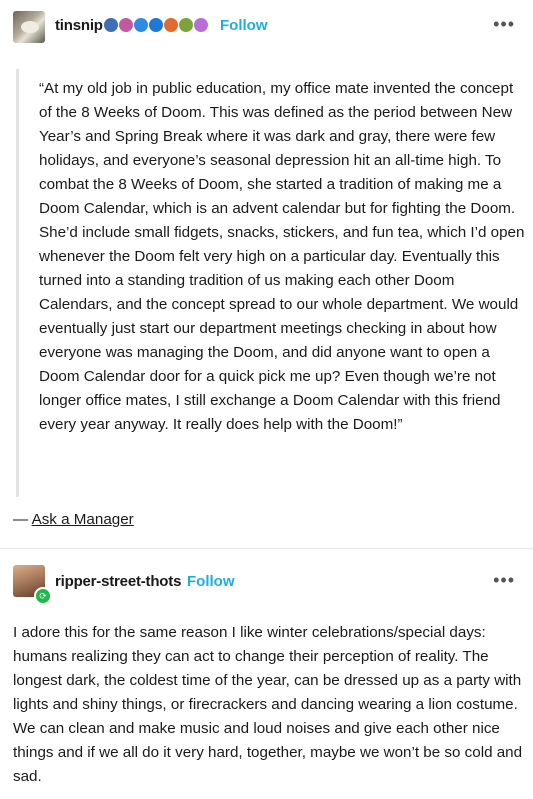 The height and width of the screenshot is (799, 533). I want to click on follow-button-tinsnip: Follow, so click(244, 25).